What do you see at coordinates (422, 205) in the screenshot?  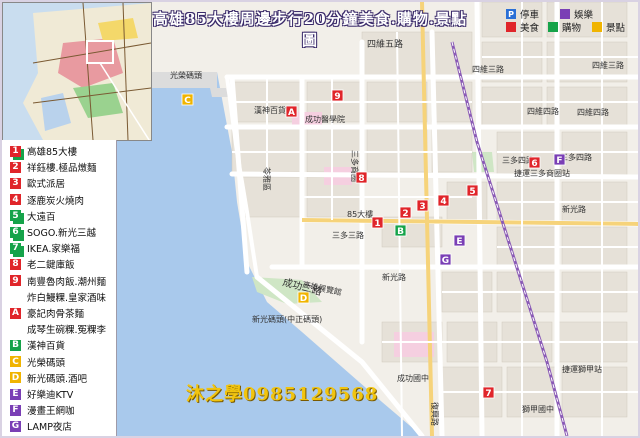 I see `map-marker: 3` at bounding box center [422, 205].